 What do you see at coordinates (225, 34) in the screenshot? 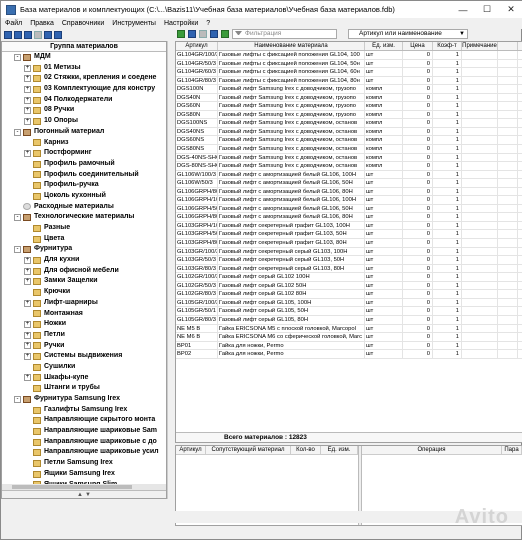
I see `move-material-icon` at bounding box center [225, 34].